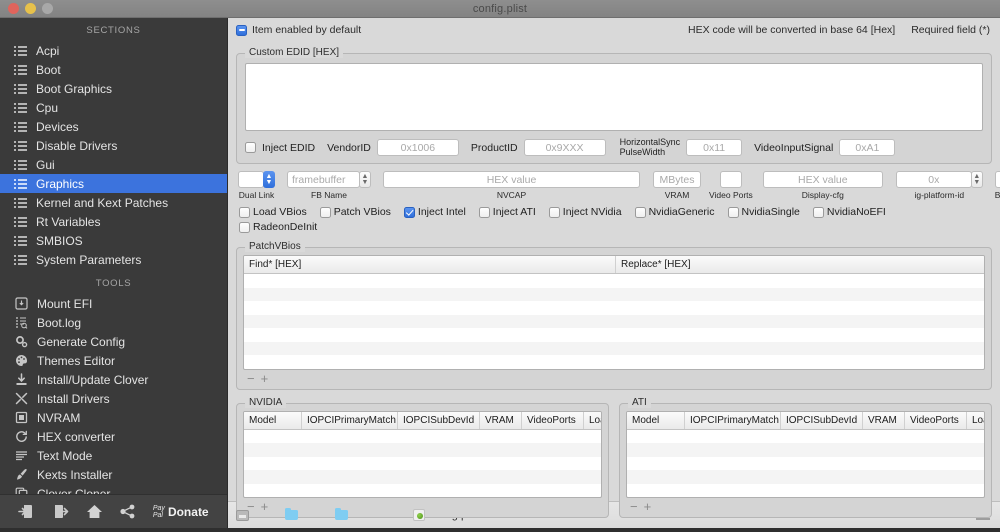 The image size is (1000, 532). I want to click on checkbox-inject-ati: Inject ATI, so click(507, 212).